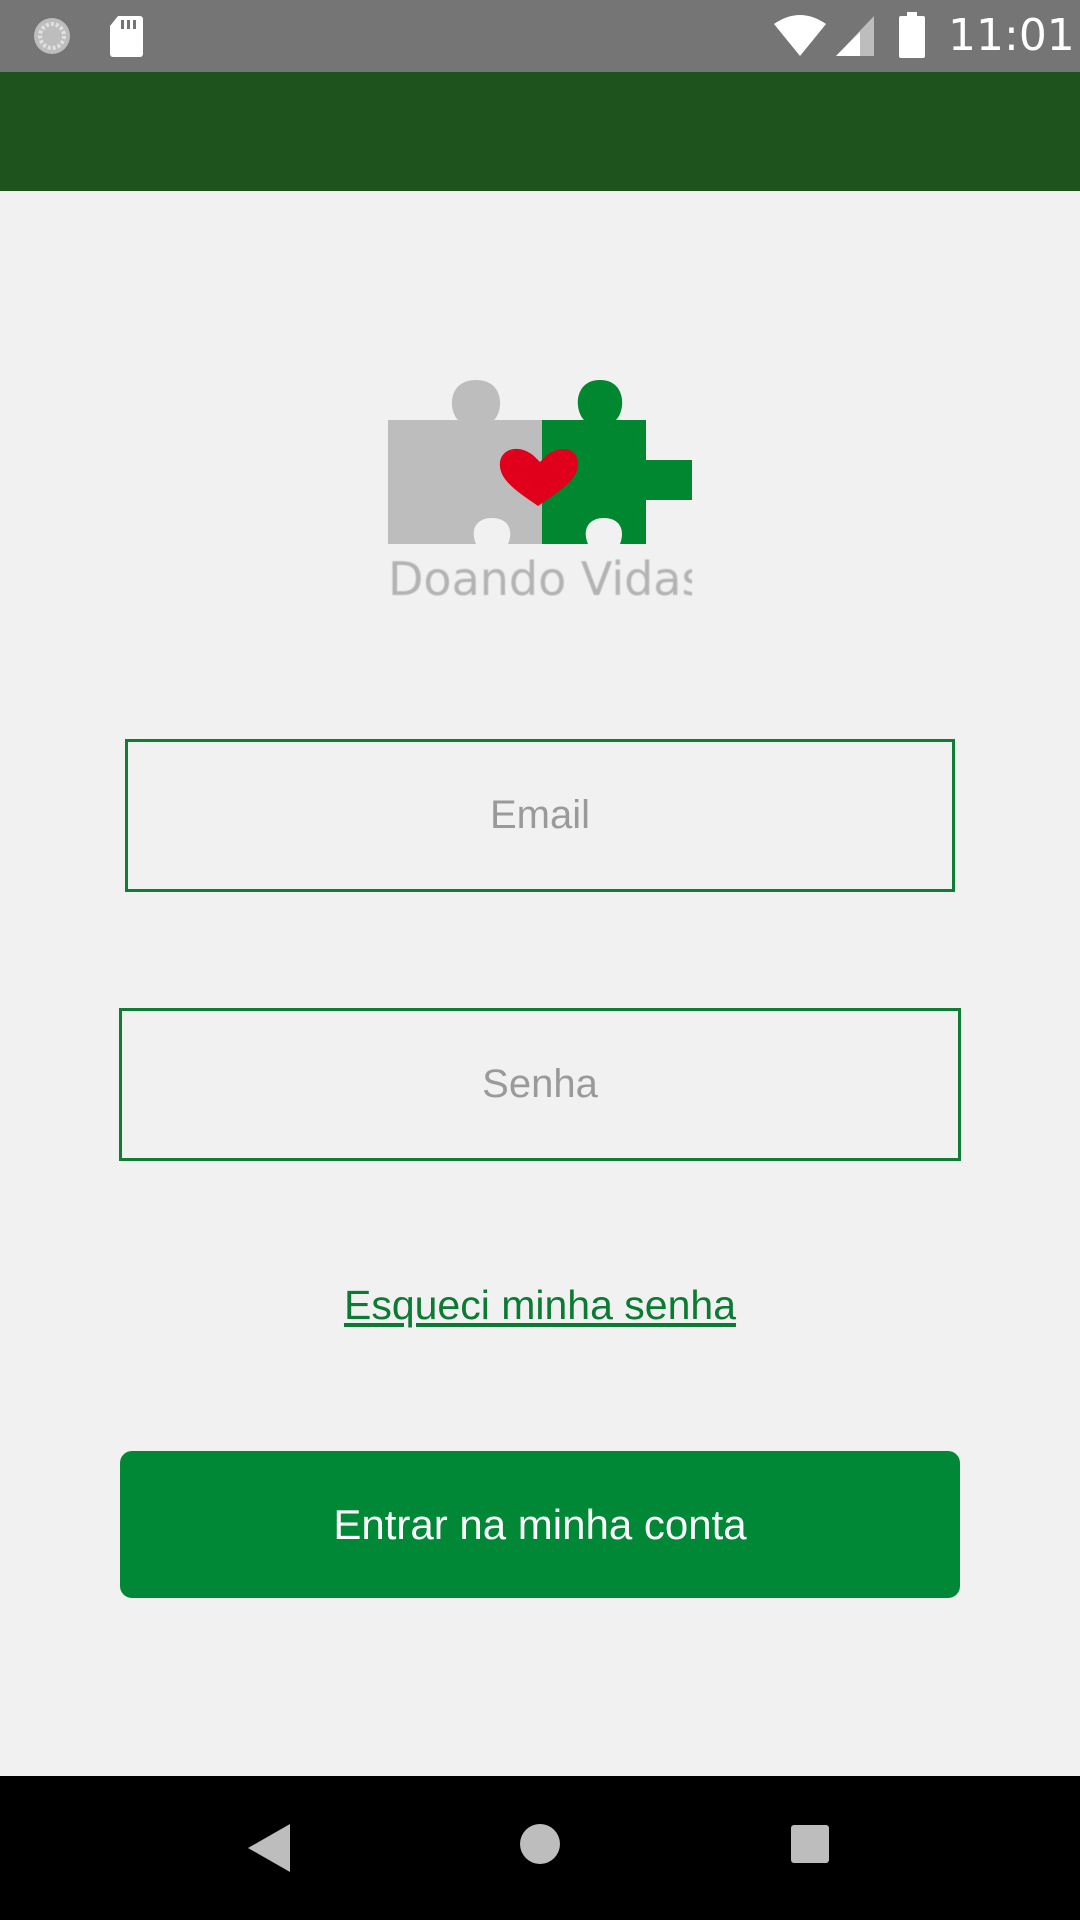 The height and width of the screenshot is (1920, 1080). Describe the element at coordinates (1011, 35) in the screenshot. I see `status-time: 11:01` at that location.